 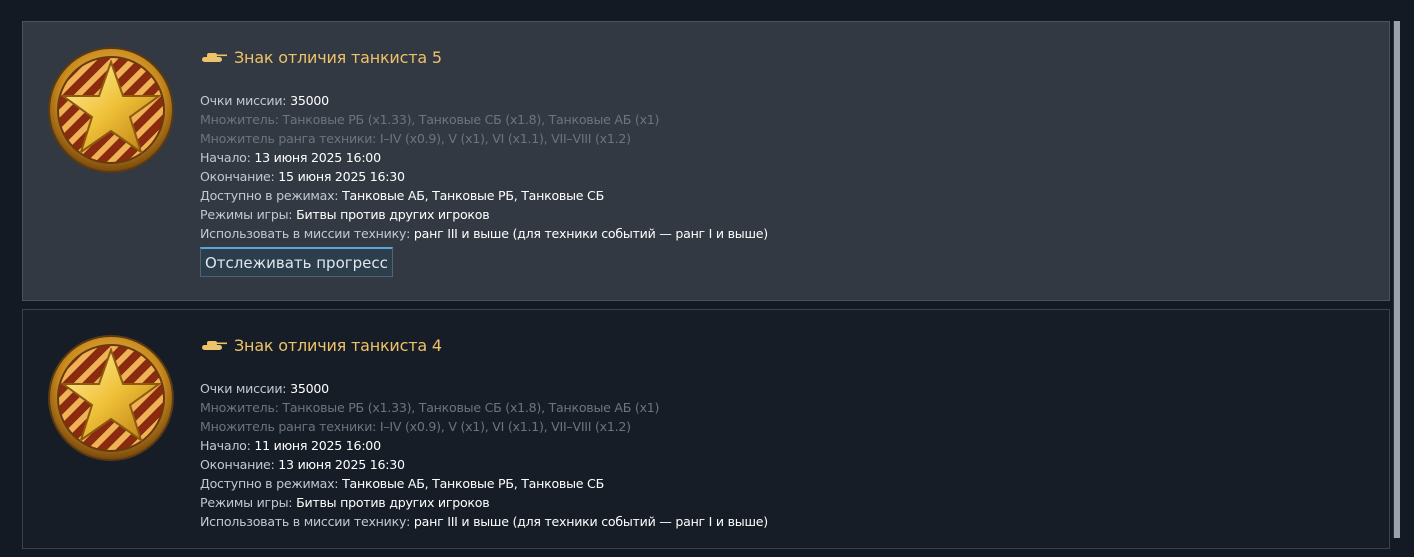 I want to click on mission-start: Начало: 13 июня 2025 16:00, so click(x=290, y=157).